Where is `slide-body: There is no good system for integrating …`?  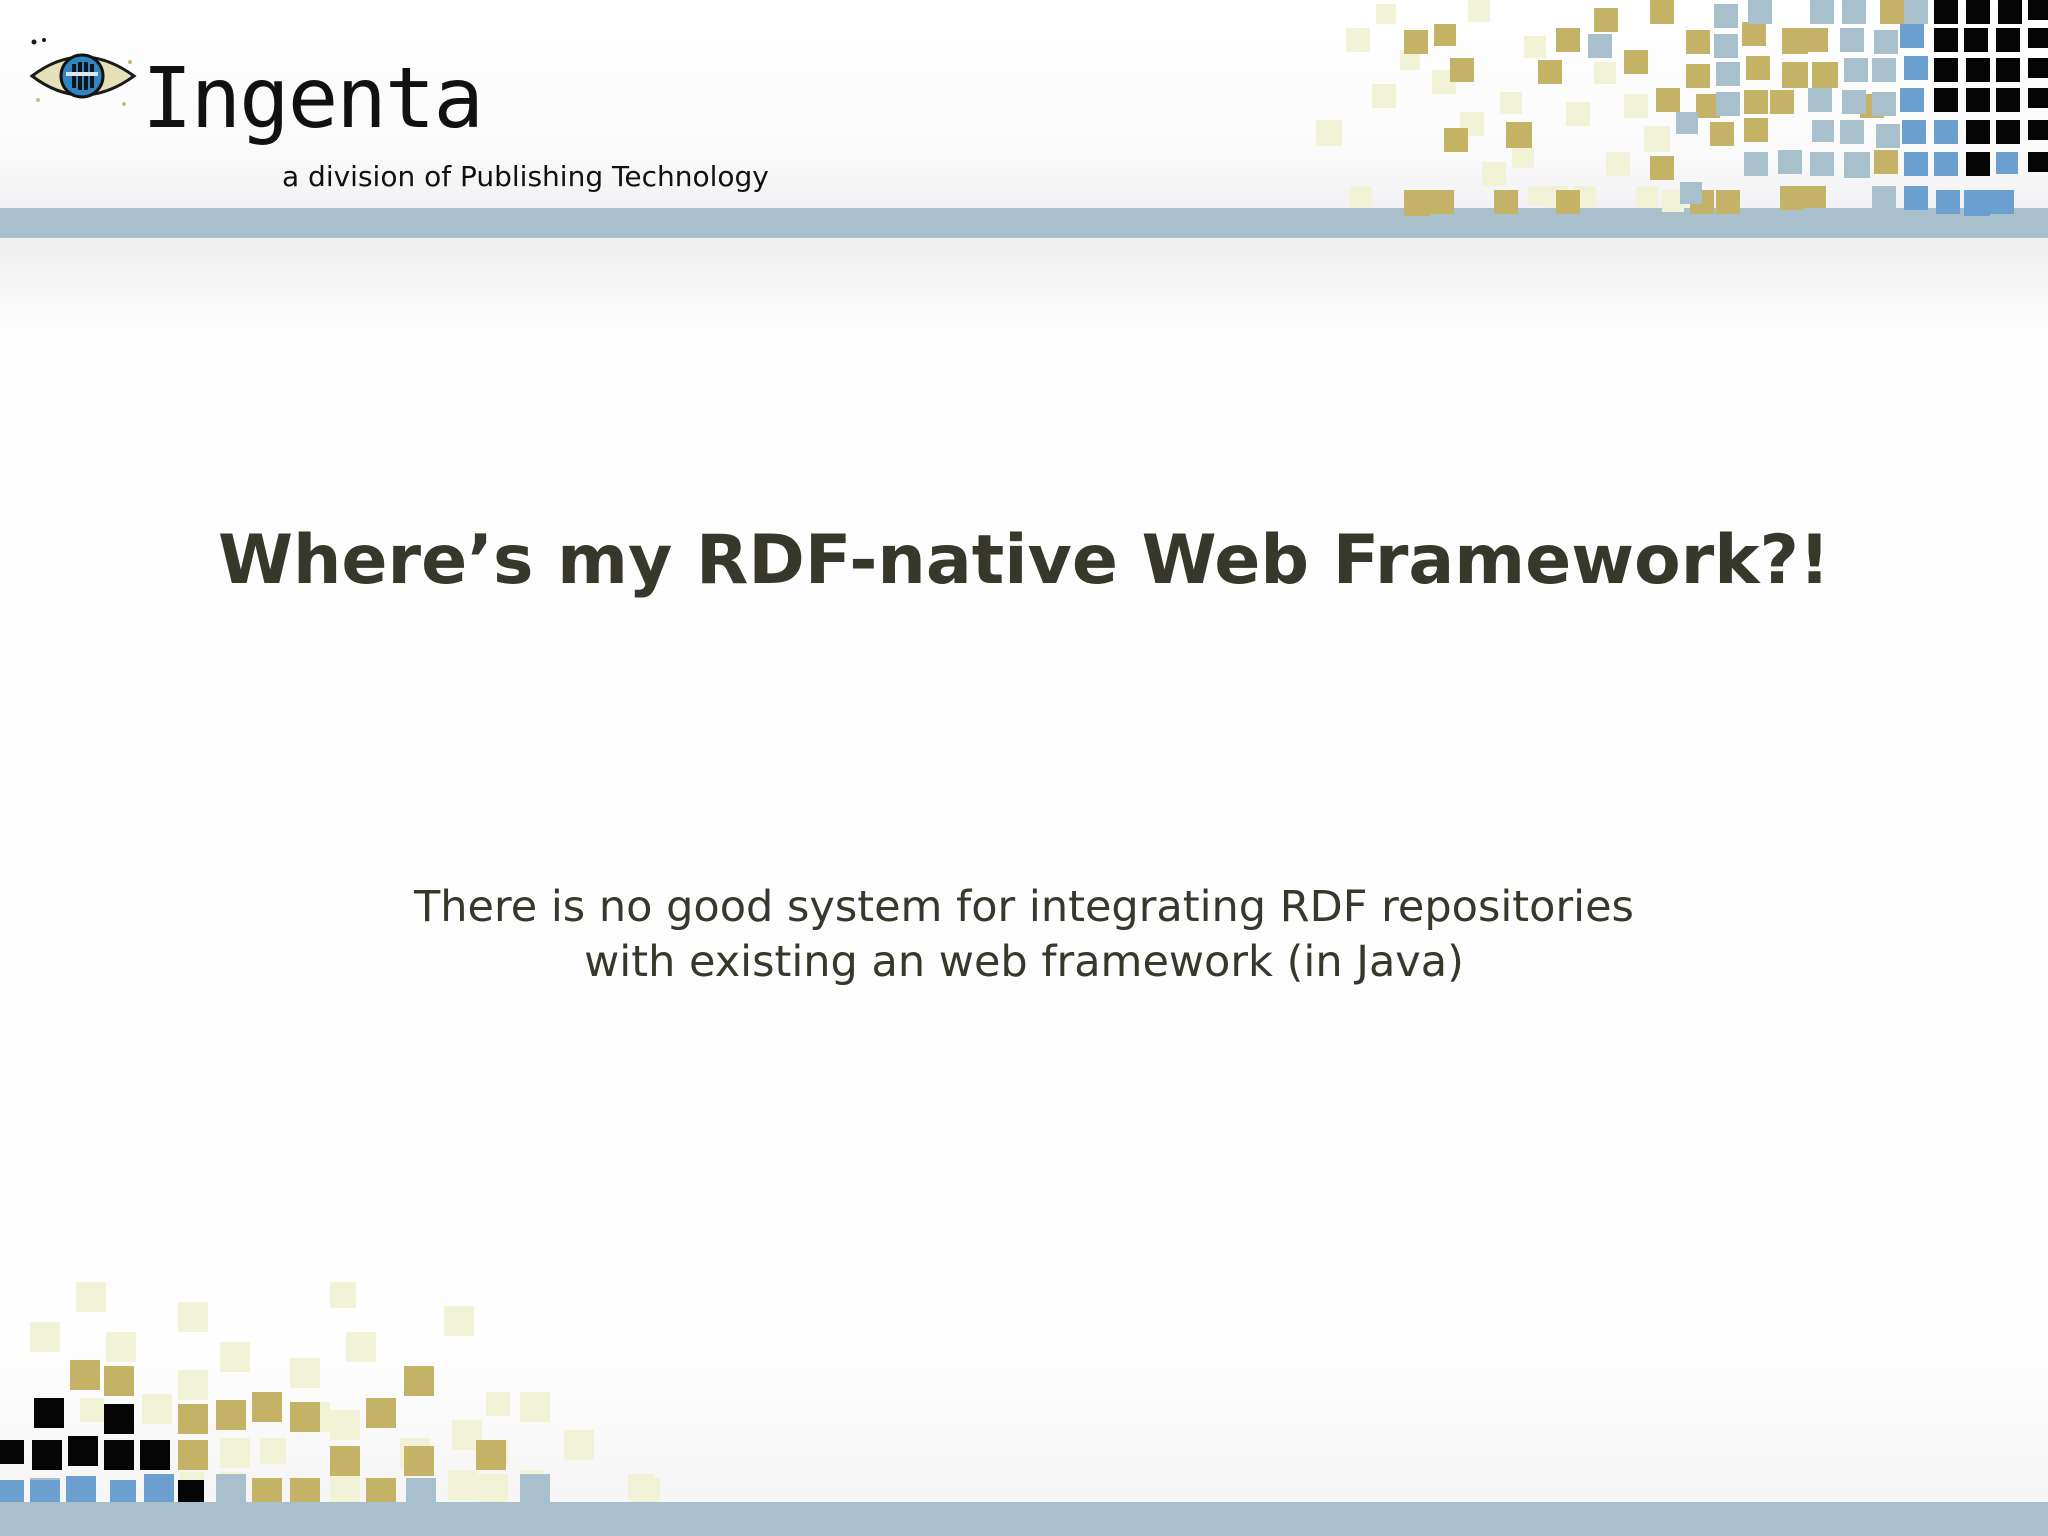
slide-body: There is no good system for integrating … is located at coordinates (1024, 935).